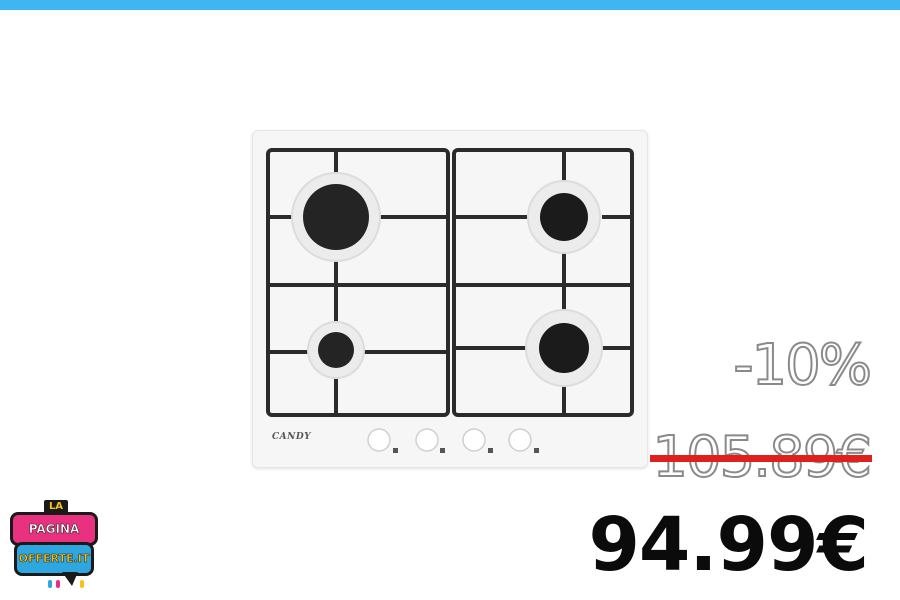  What do you see at coordinates (450, 5) in the screenshot?
I see `top-accent-bar` at bounding box center [450, 5].